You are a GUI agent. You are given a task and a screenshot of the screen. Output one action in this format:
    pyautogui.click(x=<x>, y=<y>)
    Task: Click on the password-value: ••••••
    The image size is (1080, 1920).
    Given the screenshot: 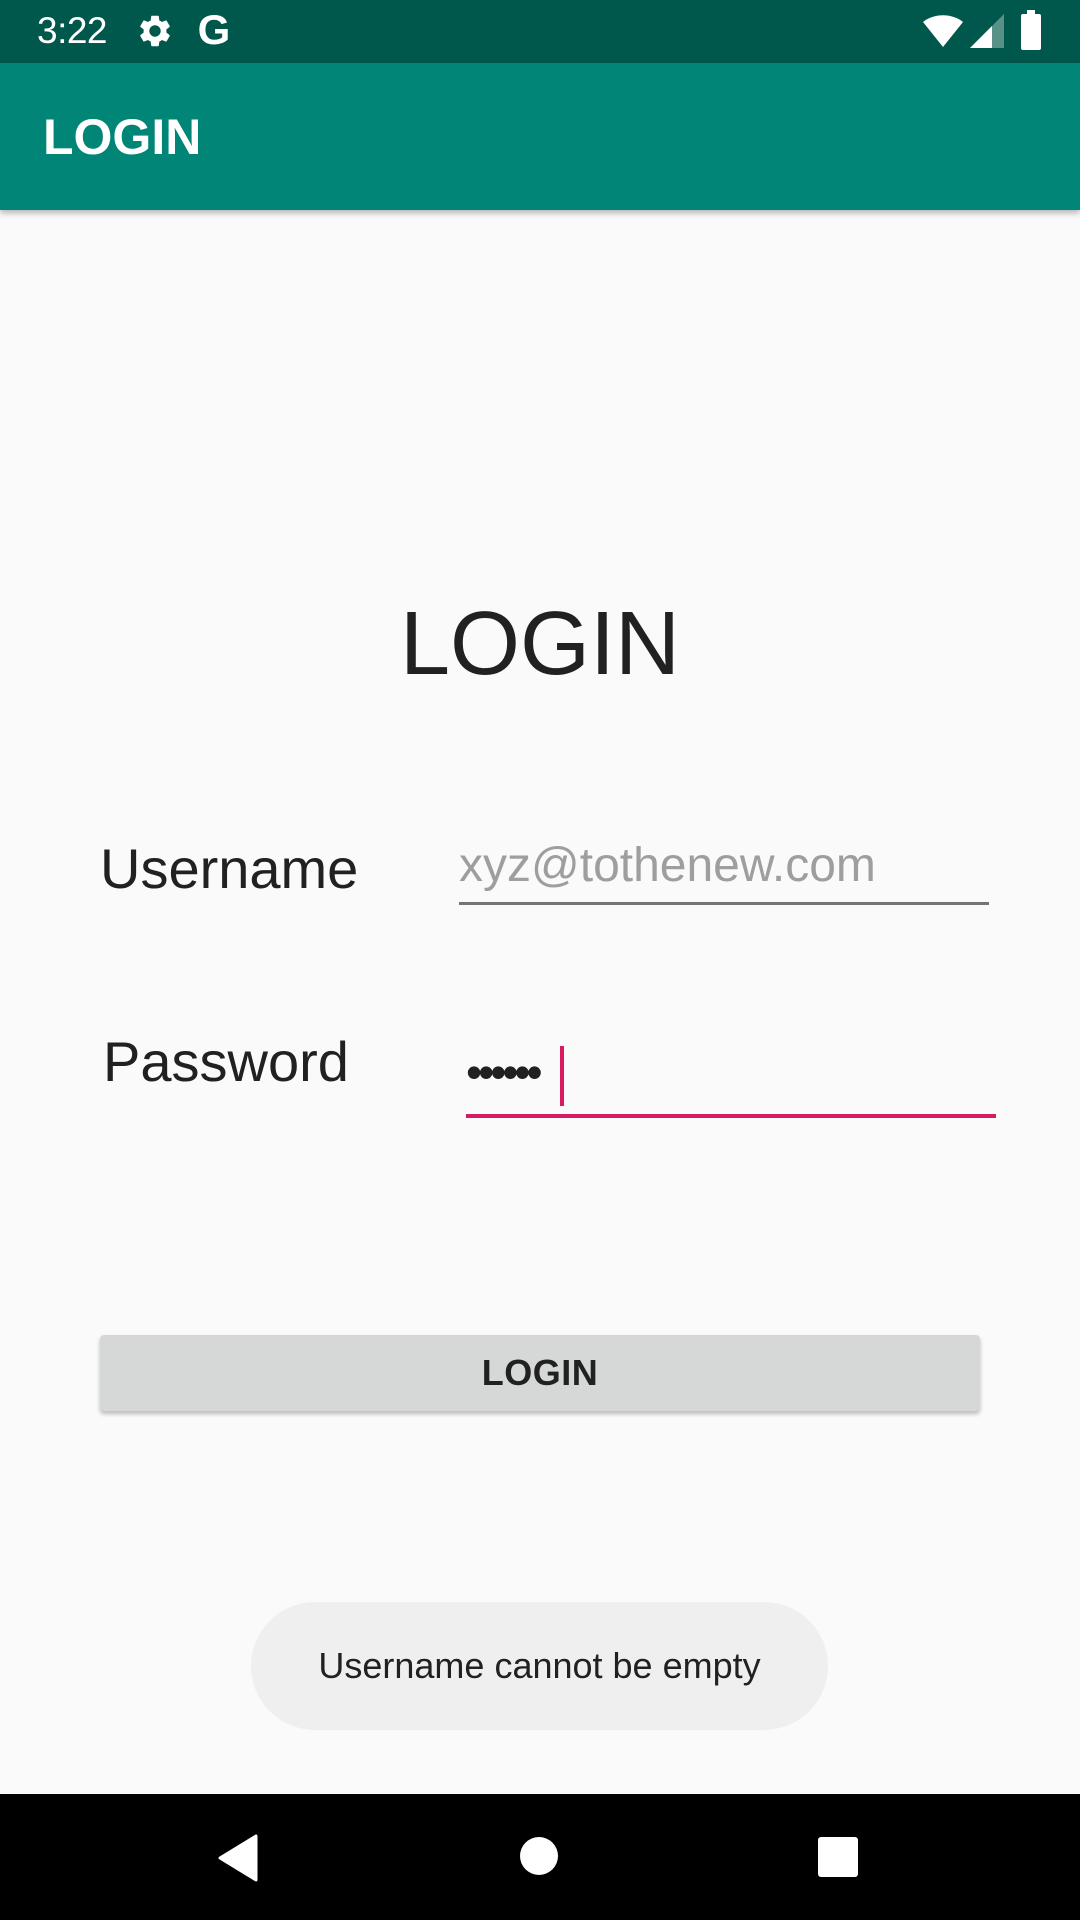 What is the action you would take?
    pyautogui.click(x=504, y=1072)
    